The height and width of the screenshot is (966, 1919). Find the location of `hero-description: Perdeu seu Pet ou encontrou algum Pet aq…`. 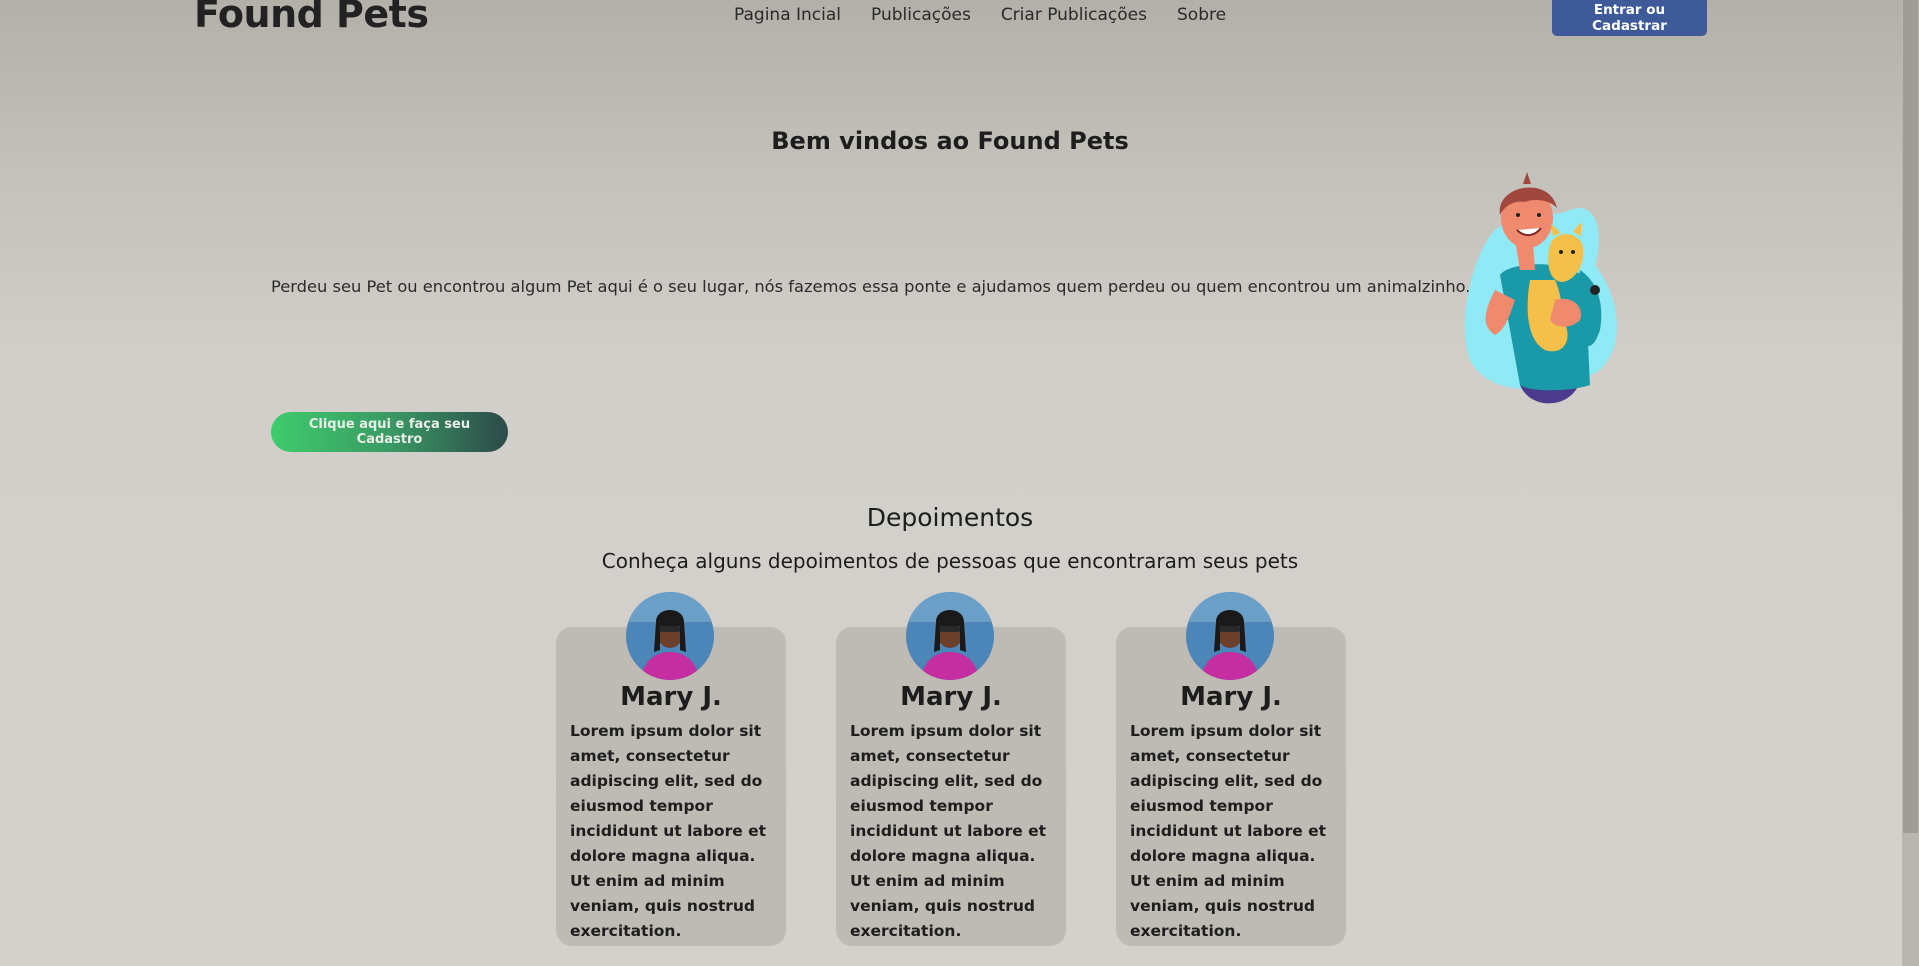

hero-description: Perdeu seu Pet ou encontrou algum Pet aq… is located at coordinates (871, 286).